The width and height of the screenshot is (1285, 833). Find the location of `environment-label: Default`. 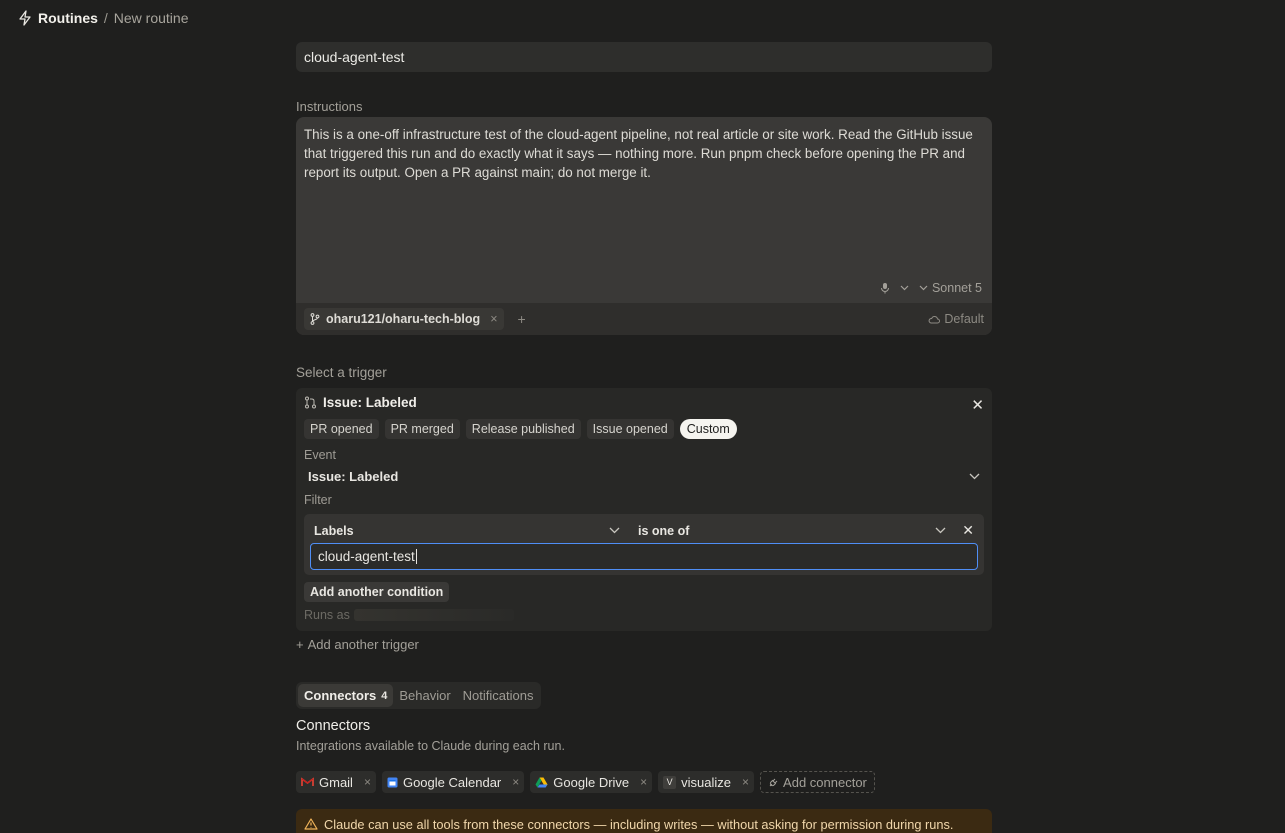

environment-label: Default is located at coordinates (964, 319).